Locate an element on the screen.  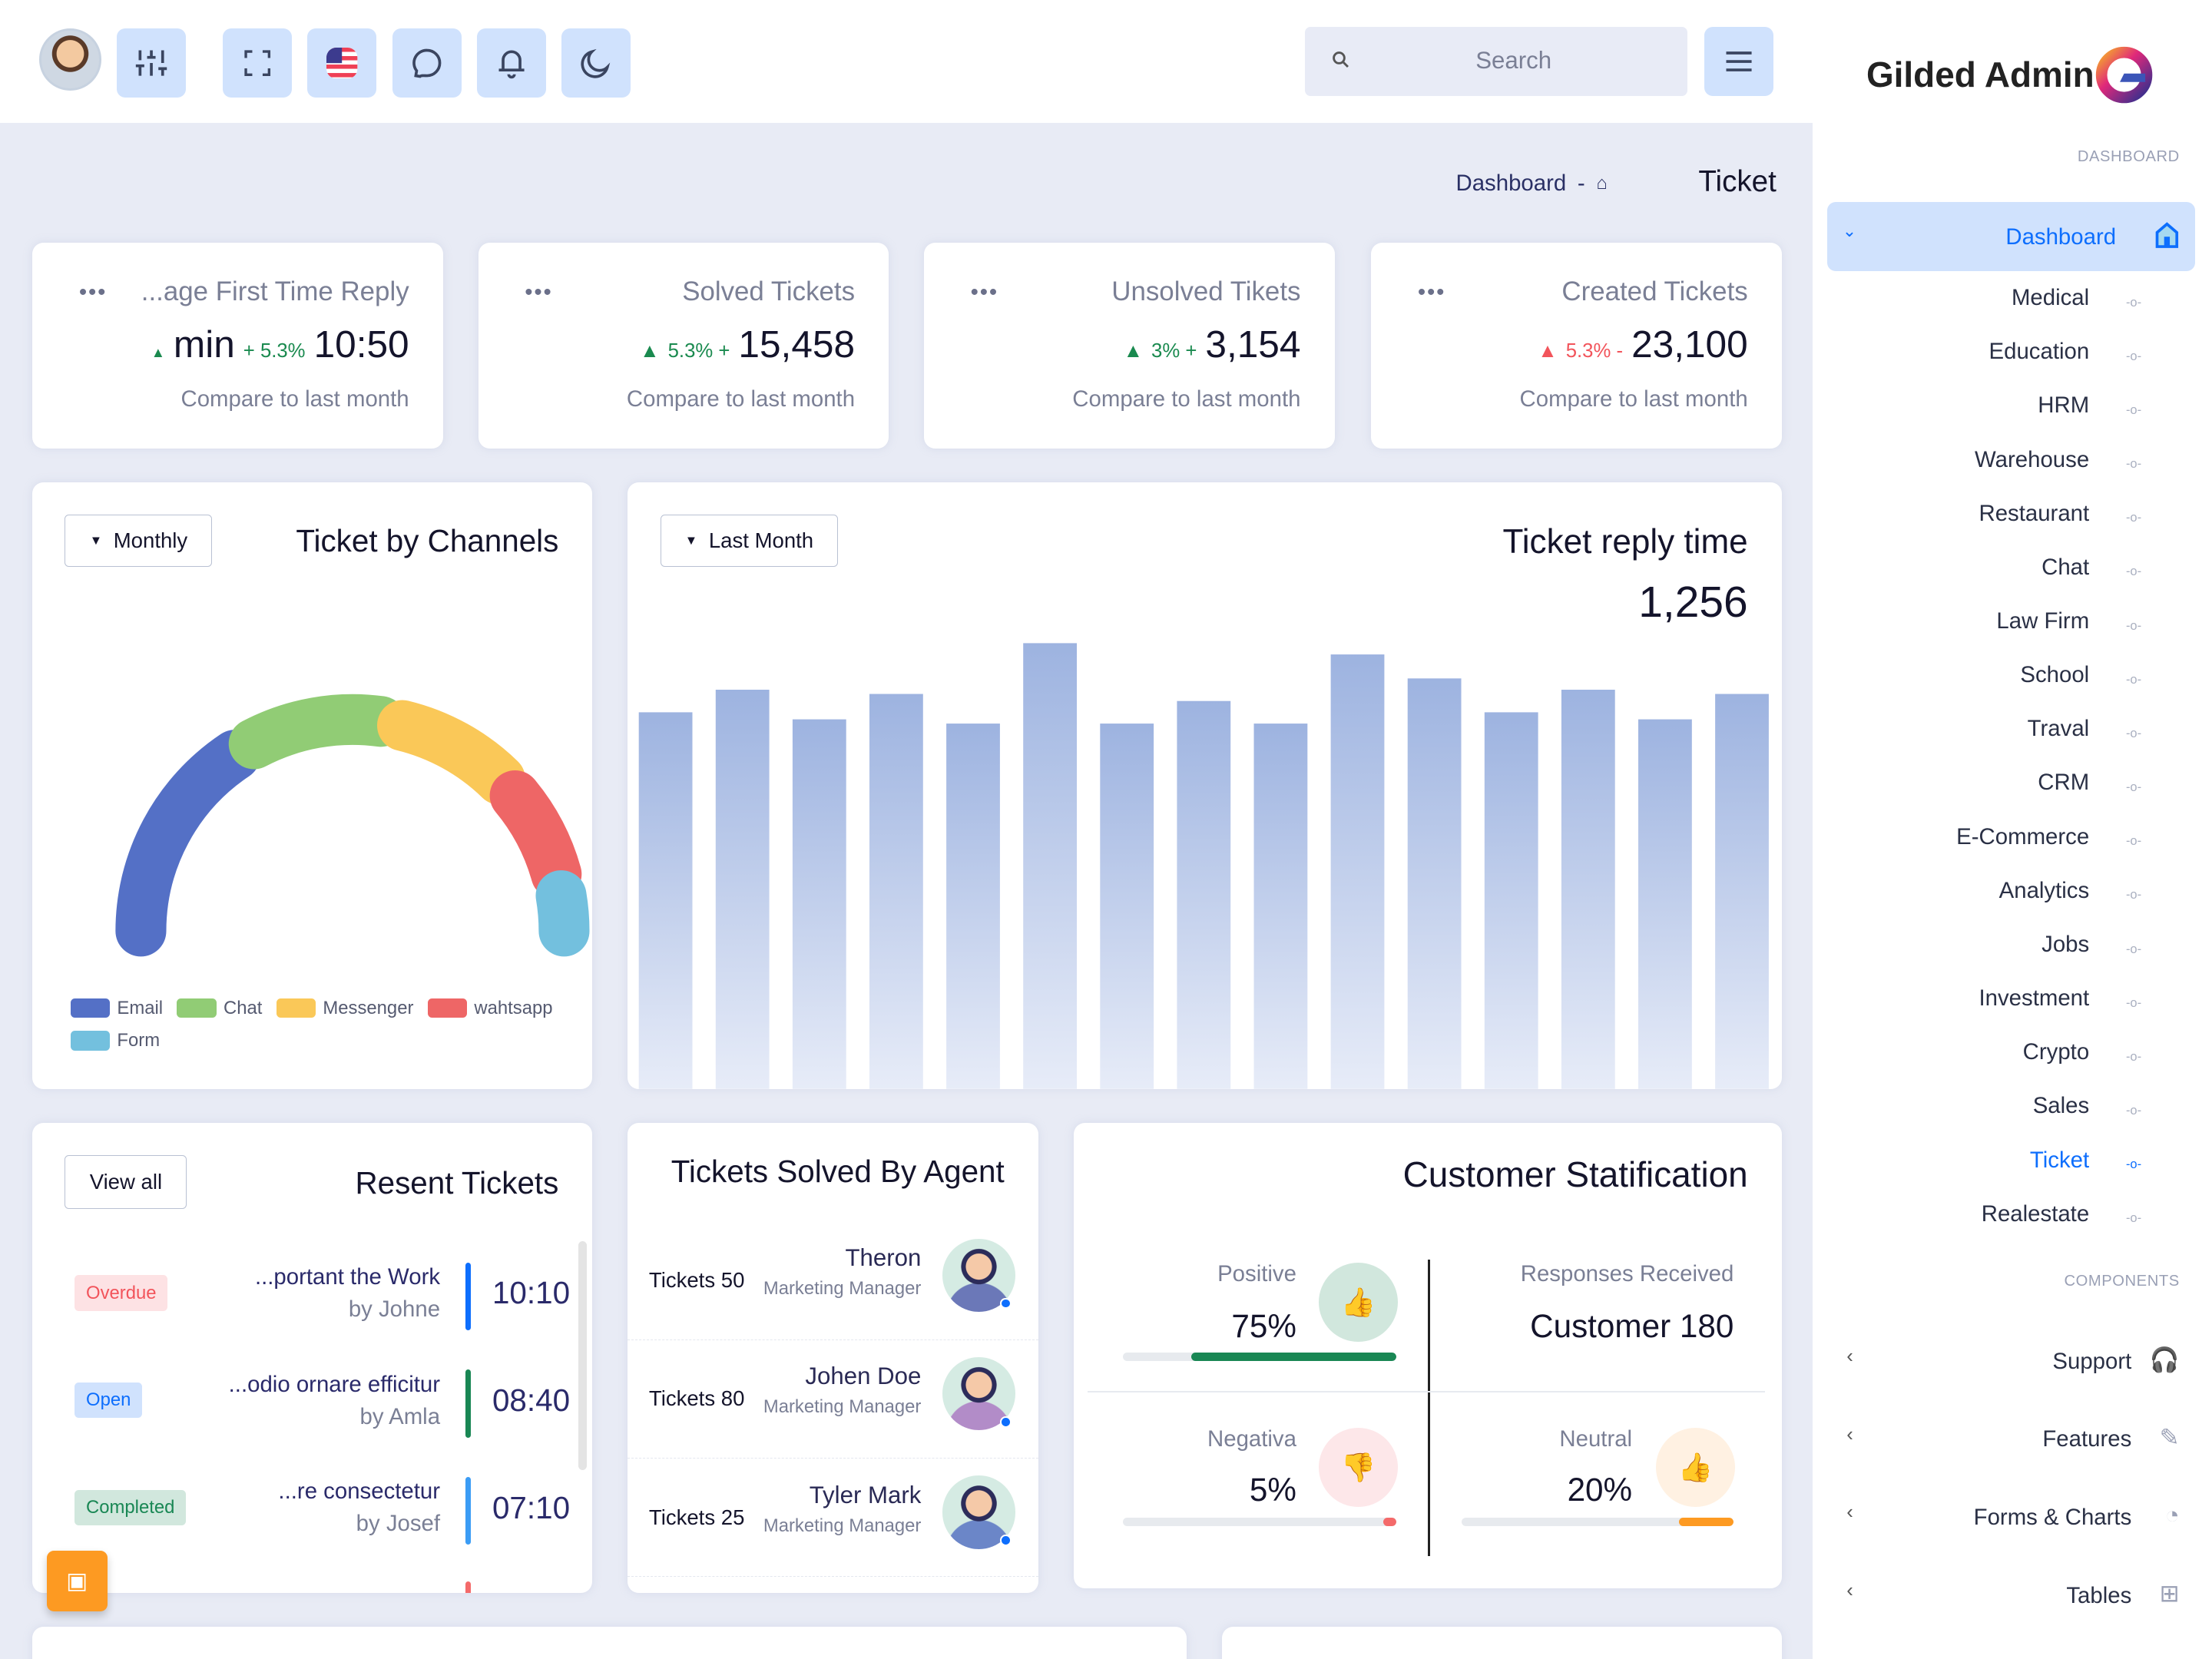
sidebar-item-medical: Medical is located at coordinates (2050, 298).